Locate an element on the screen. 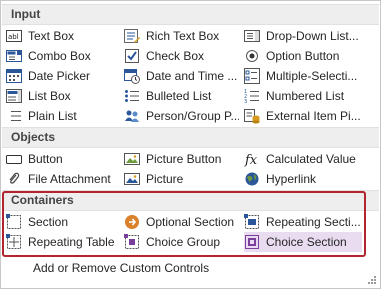  control-label: Date Picker is located at coordinates (59, 76).